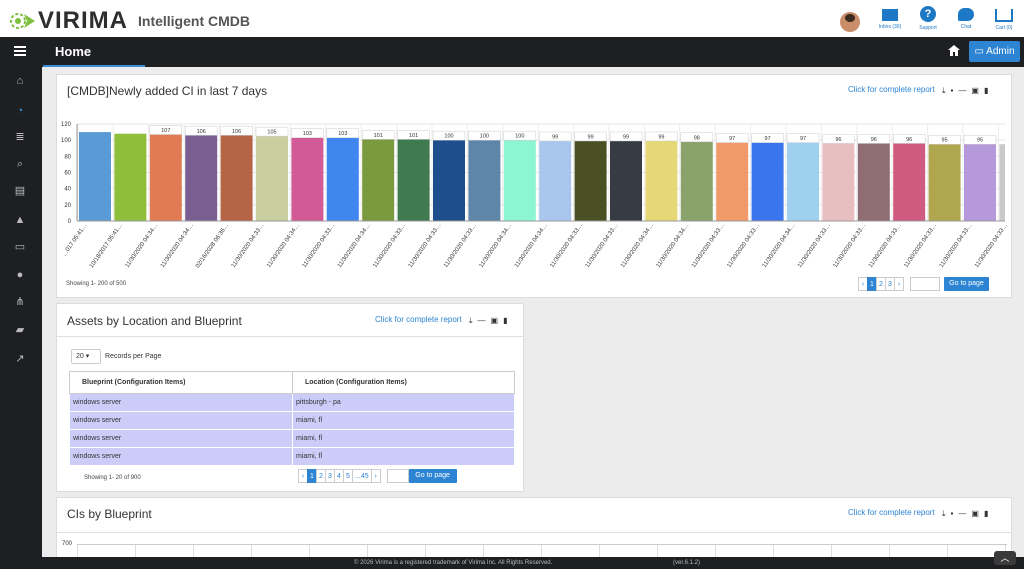 The width and height of the screenshot is (1024, 569). Describe the element at coordinates (512, 52) in the screenshot. I see `nav-bar: Home ▭ Admin` at that location.